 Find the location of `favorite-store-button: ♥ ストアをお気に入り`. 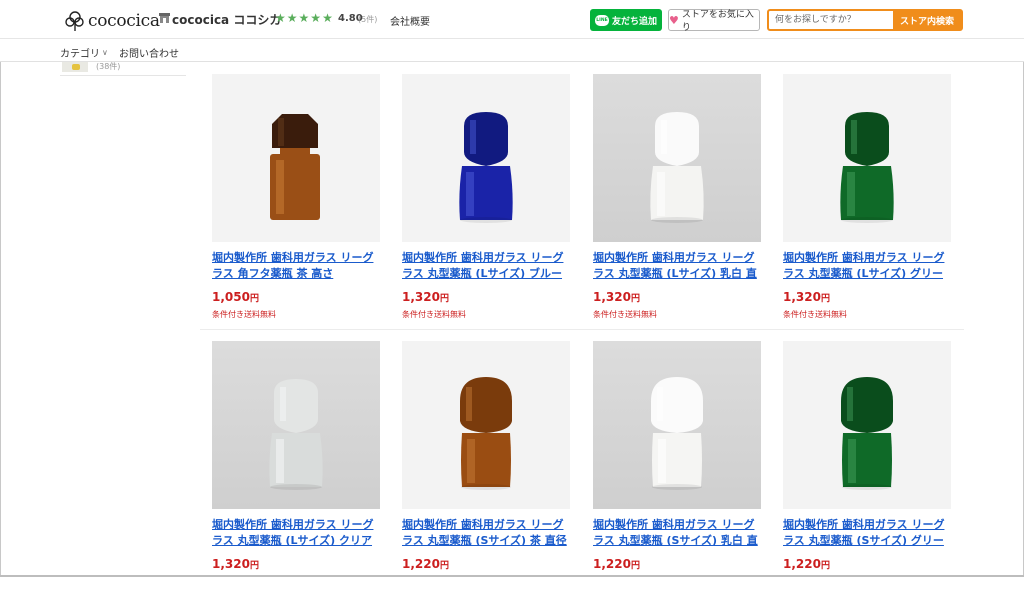

favorite-store-button: ♥ ストアをお気に入り is located at coordinates (714, 21).